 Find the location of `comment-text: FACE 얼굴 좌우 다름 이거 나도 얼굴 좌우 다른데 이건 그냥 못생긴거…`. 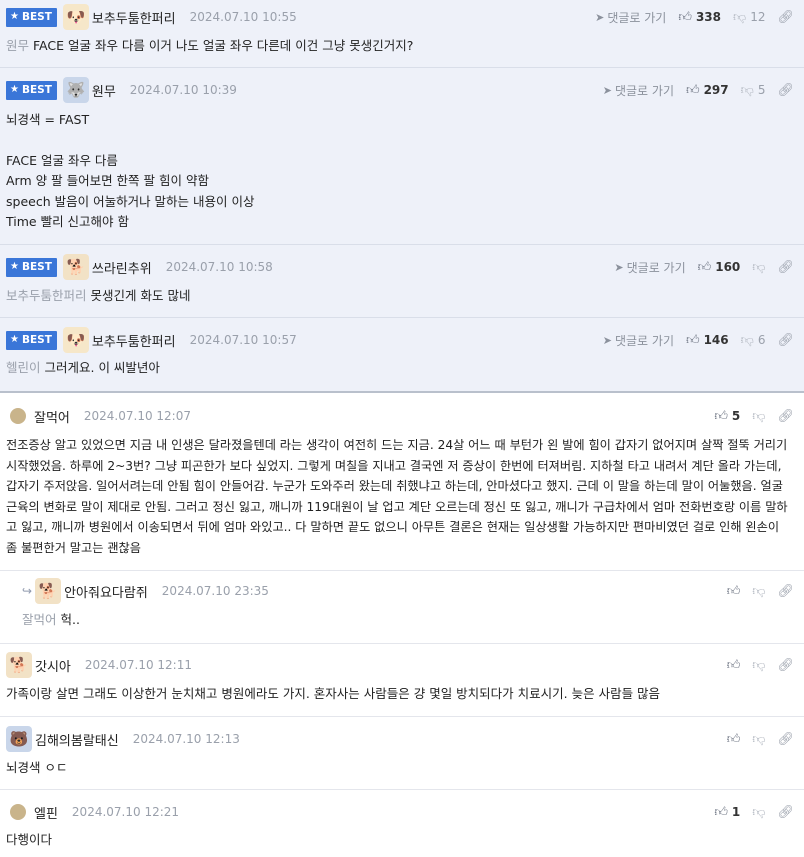

comment-text: FACE 얼굴 좌우 다름 이거 나도 얼굴 좌우 다른데 이건 그냥 못생긴거… is located at coordinates (223, 45).